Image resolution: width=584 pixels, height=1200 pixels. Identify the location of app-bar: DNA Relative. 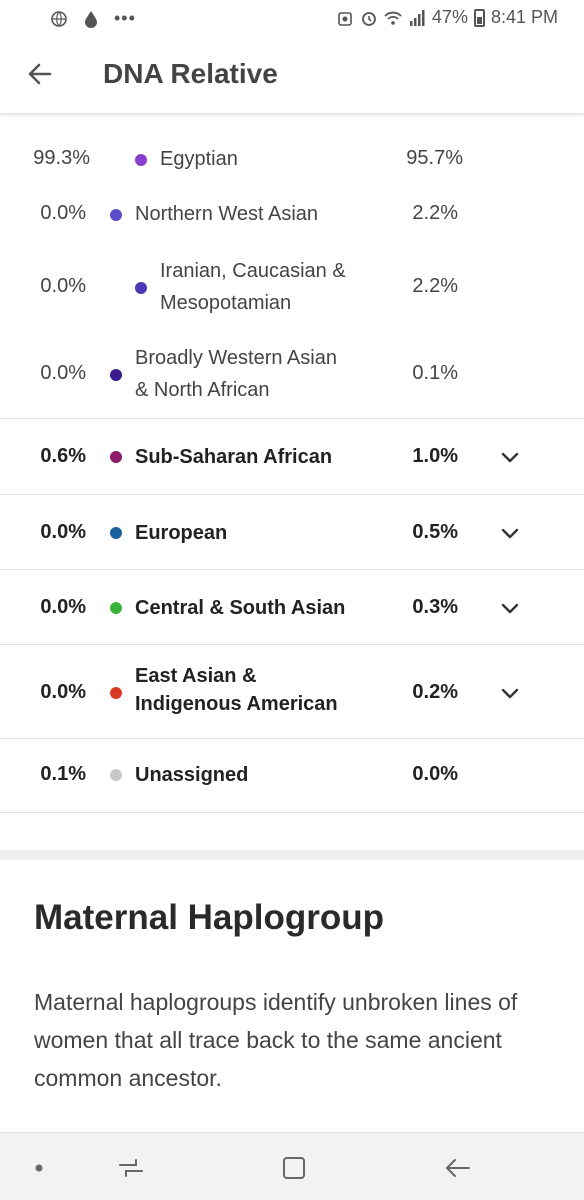
(292, 75).